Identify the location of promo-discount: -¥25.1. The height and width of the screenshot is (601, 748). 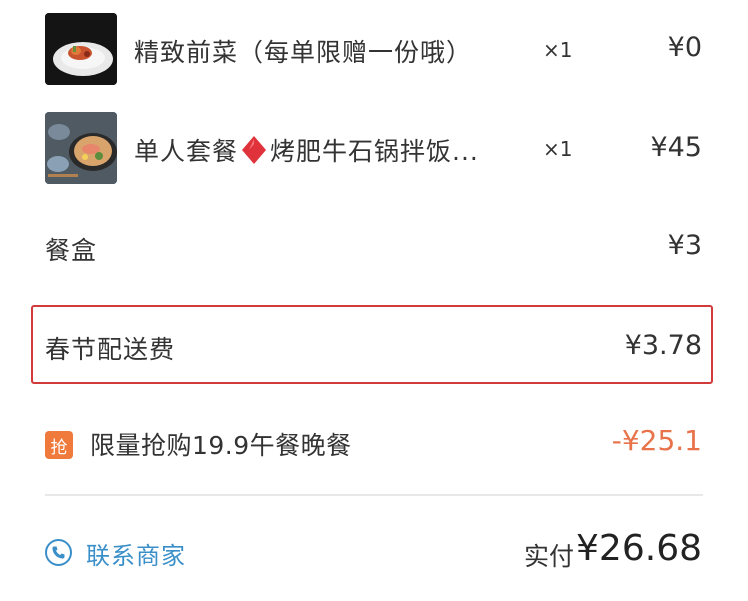
(656, 440).